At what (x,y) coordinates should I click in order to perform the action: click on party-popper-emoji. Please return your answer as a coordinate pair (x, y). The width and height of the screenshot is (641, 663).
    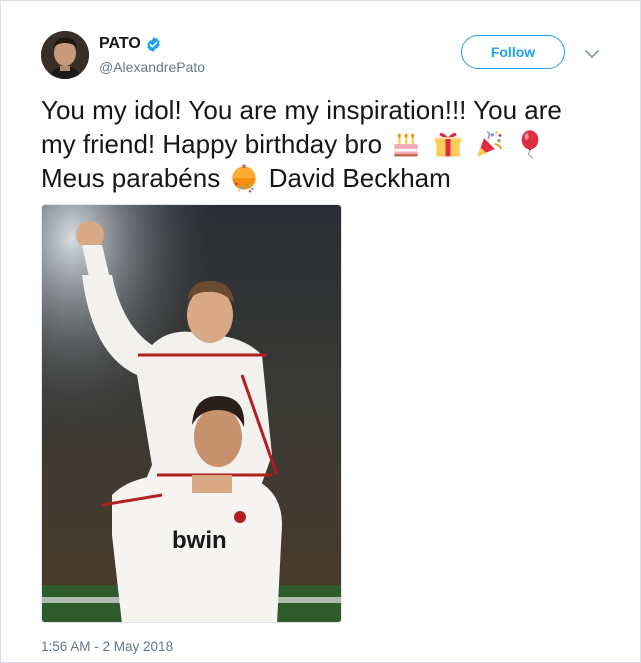
    Looking at the image, I should click on (490, 143).